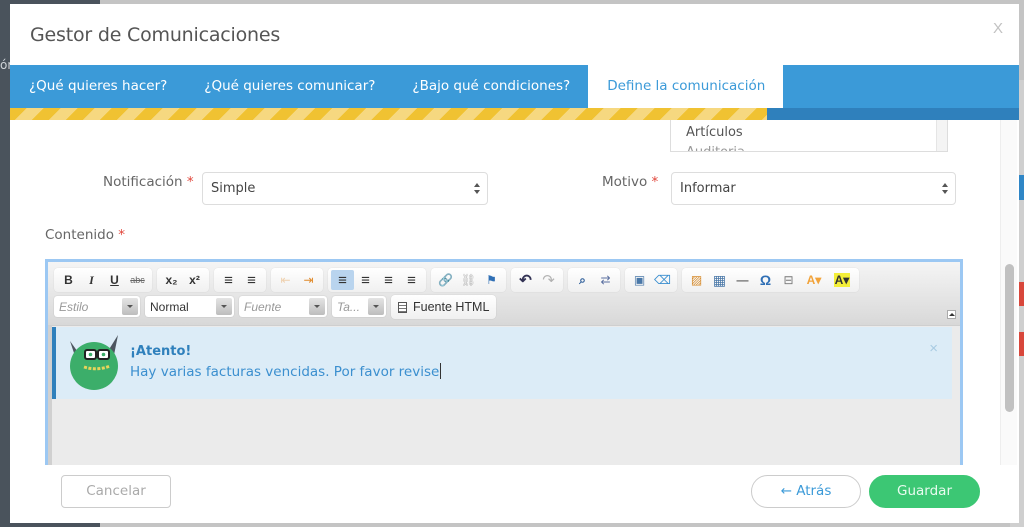  I want to click on bold-button: B, so click(68, 280).